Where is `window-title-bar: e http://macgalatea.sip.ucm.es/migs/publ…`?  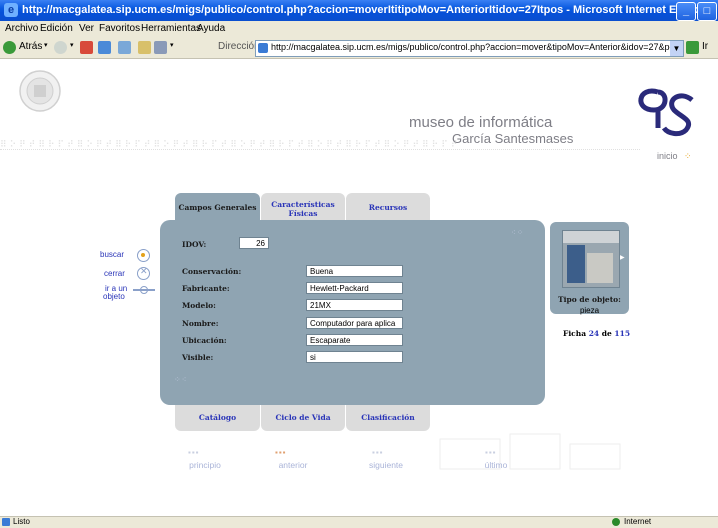
window-title-bar: e http://macgalatea.sip.ucm.es/migs/publ… is located at coordinates (359, 10).